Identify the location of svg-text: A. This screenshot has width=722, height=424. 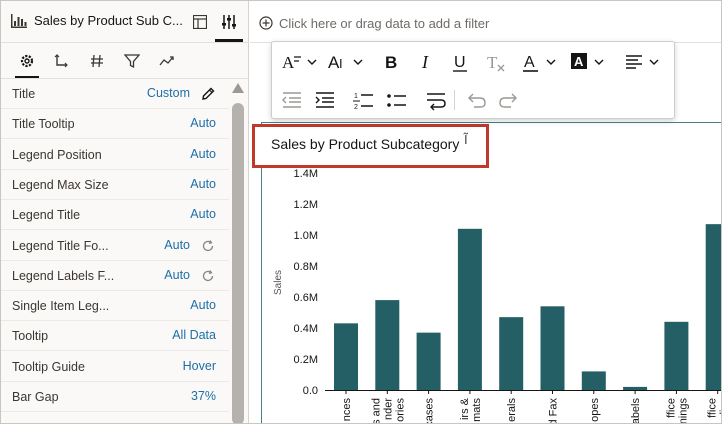
(579, 61).